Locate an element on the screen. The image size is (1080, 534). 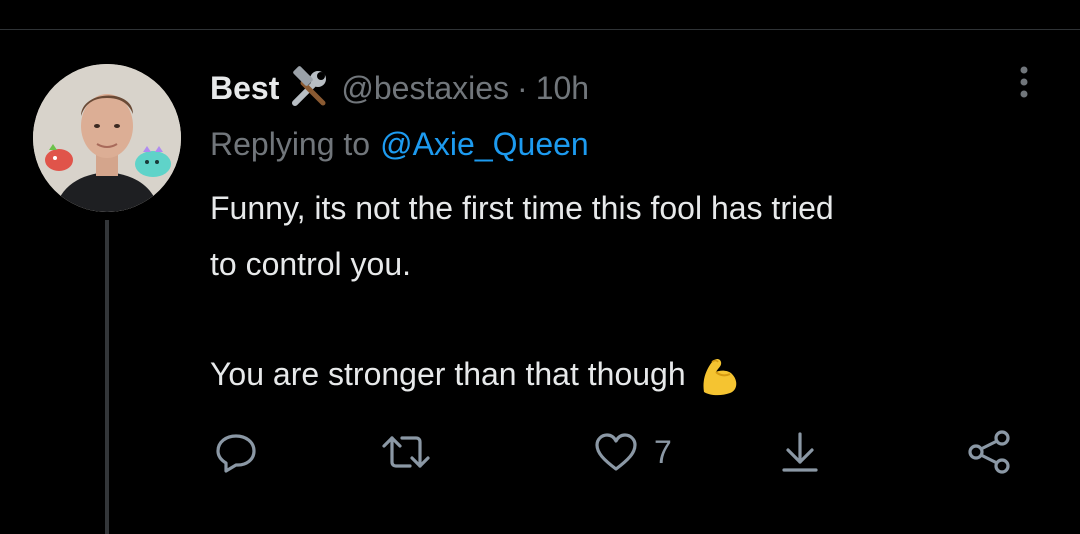
author-name: Best is located at coordinates (244, 88).